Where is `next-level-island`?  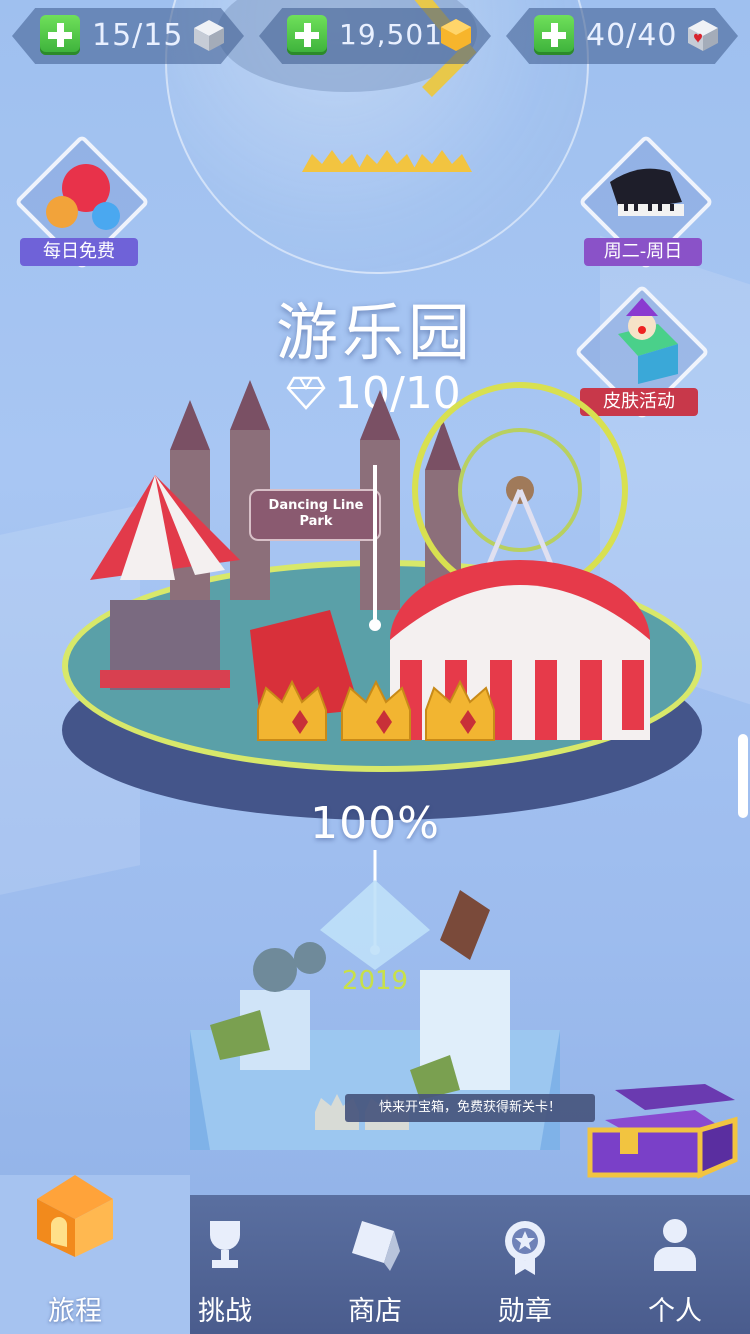
next-level-island is located at coordinates (380, 1015).